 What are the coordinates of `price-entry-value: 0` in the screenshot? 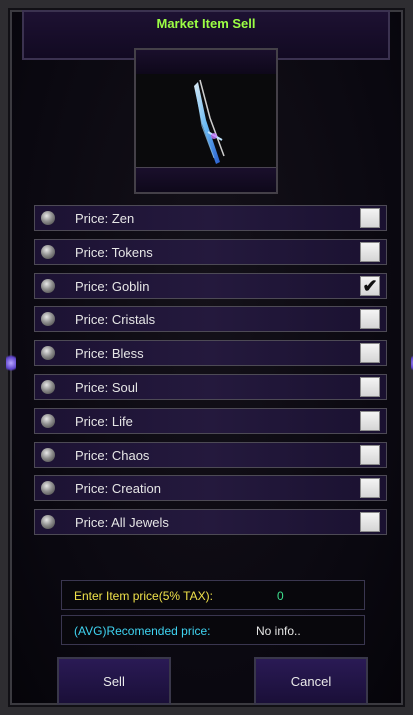 It's located at (280, 596).